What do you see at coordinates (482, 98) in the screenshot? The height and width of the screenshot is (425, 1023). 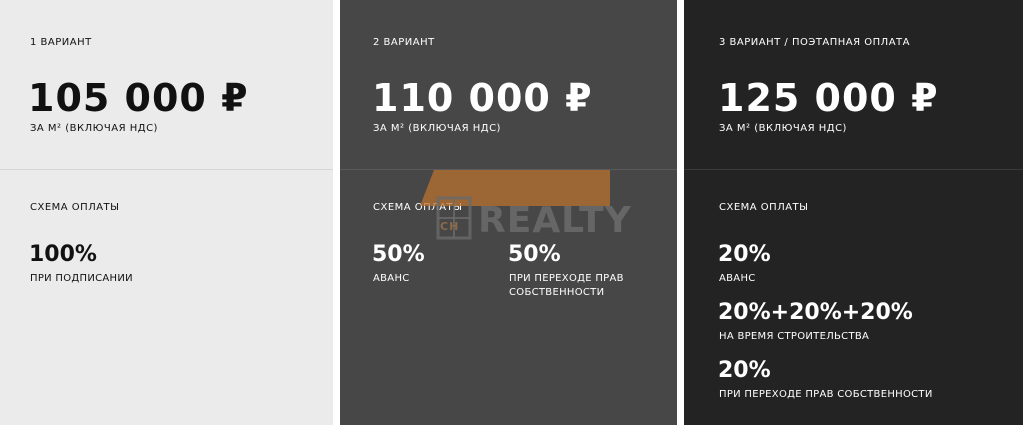 I see `price: 110 000 ₽` at bounding box center [482, 98].